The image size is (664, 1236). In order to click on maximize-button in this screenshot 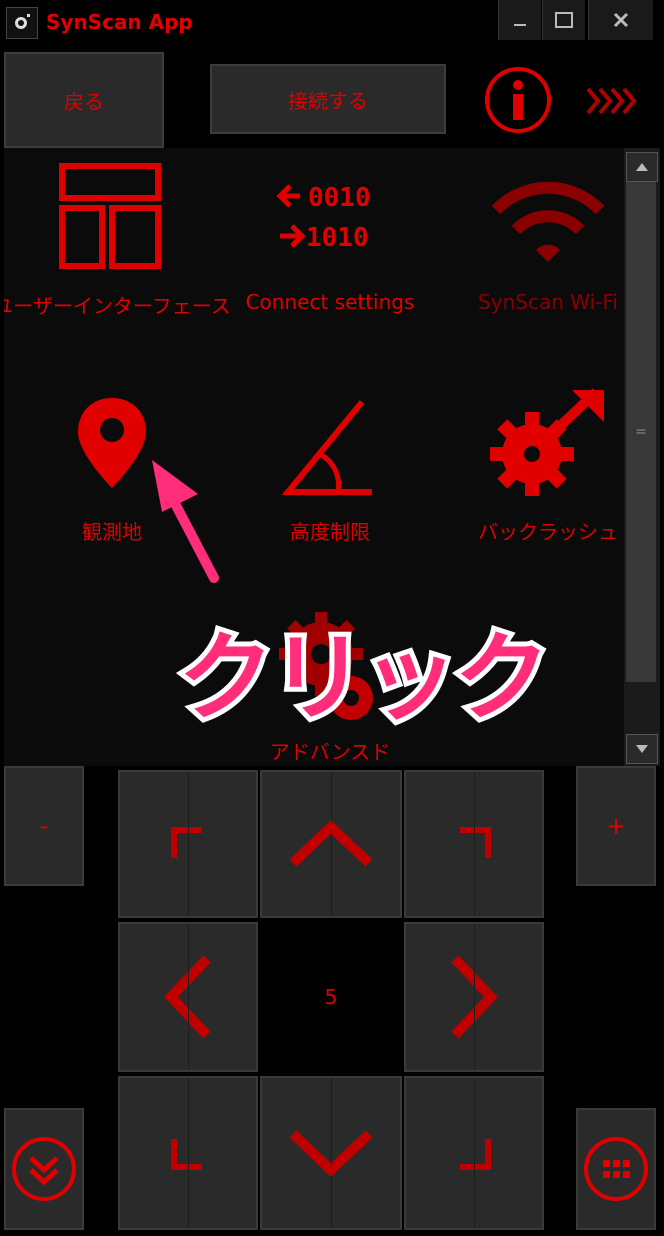, I will do `click(563, 20)`.